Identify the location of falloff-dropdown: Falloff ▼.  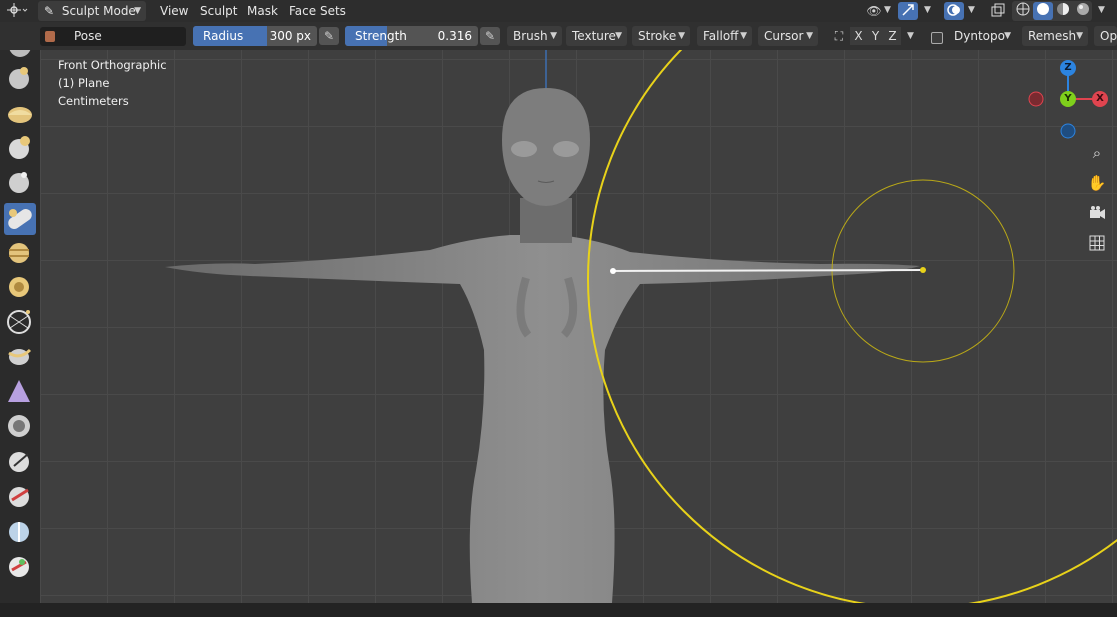
(724, 36).